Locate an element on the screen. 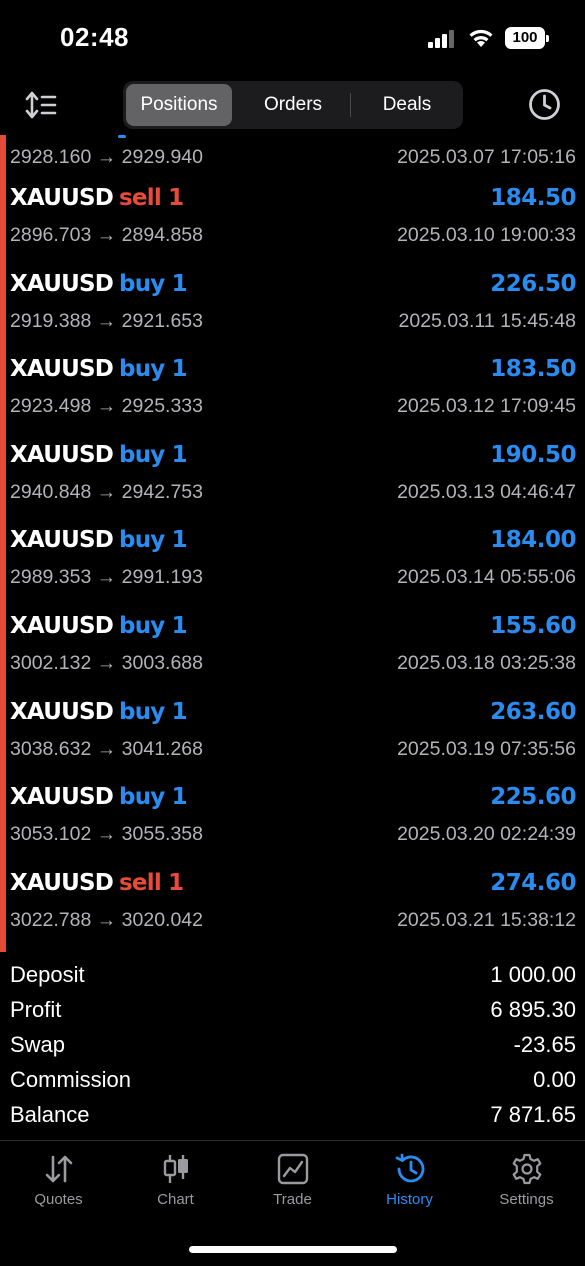 The image size is (585, 1266). price-range: 2919.388 → 2921.653 is located at coordinates (107, 320).